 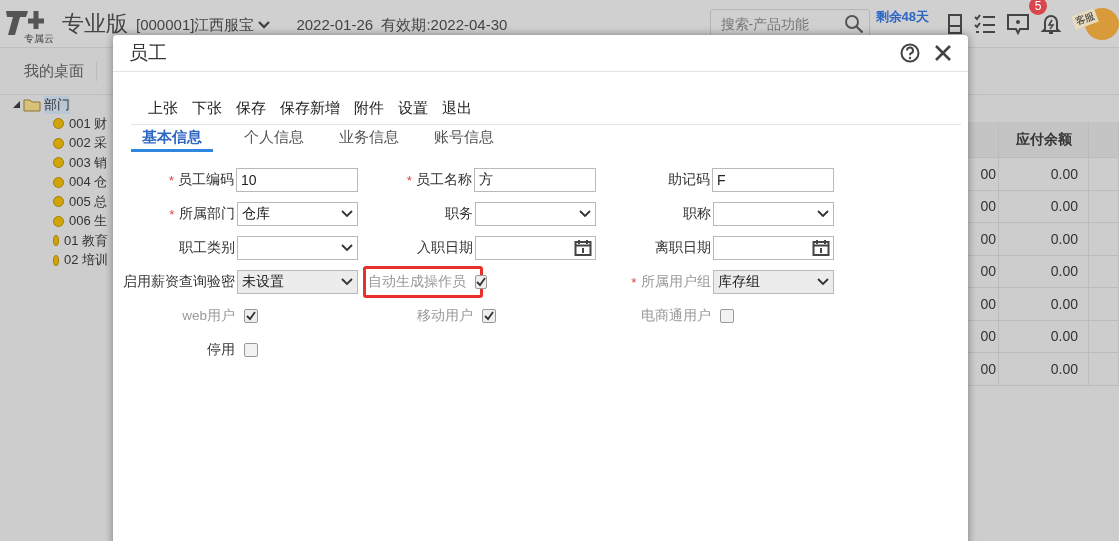 I want to click on field-label: 自动生成操作员, so click(x=417, y=282).